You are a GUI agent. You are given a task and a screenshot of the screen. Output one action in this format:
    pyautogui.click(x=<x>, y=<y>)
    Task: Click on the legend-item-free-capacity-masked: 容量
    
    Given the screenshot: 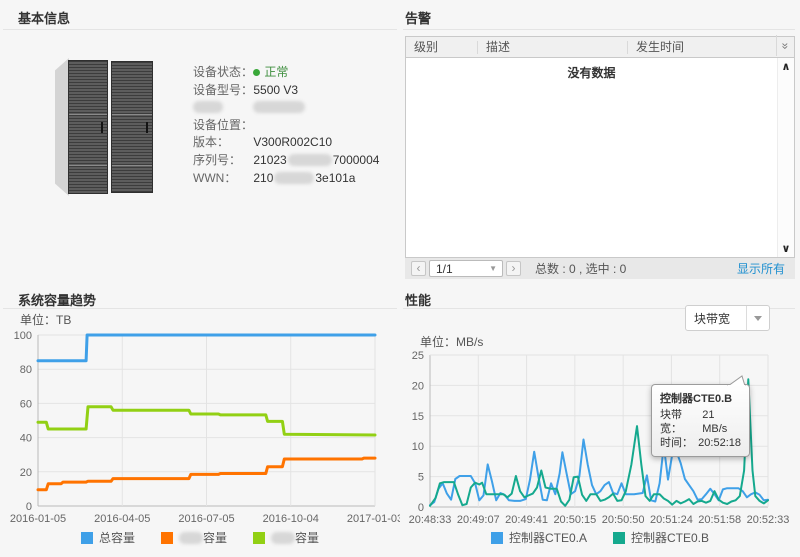 What is the action you would take?
    pyautogui.click(x=286, y=537)
    